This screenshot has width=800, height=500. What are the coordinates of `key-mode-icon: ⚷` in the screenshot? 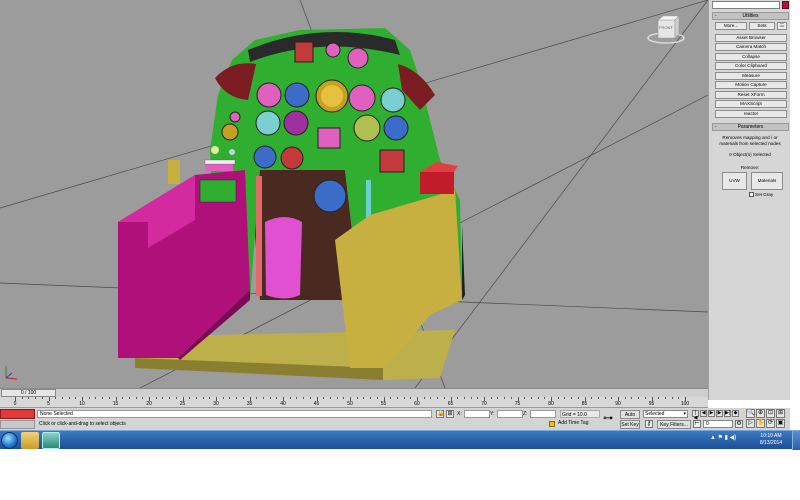 It's located at (649, 424).